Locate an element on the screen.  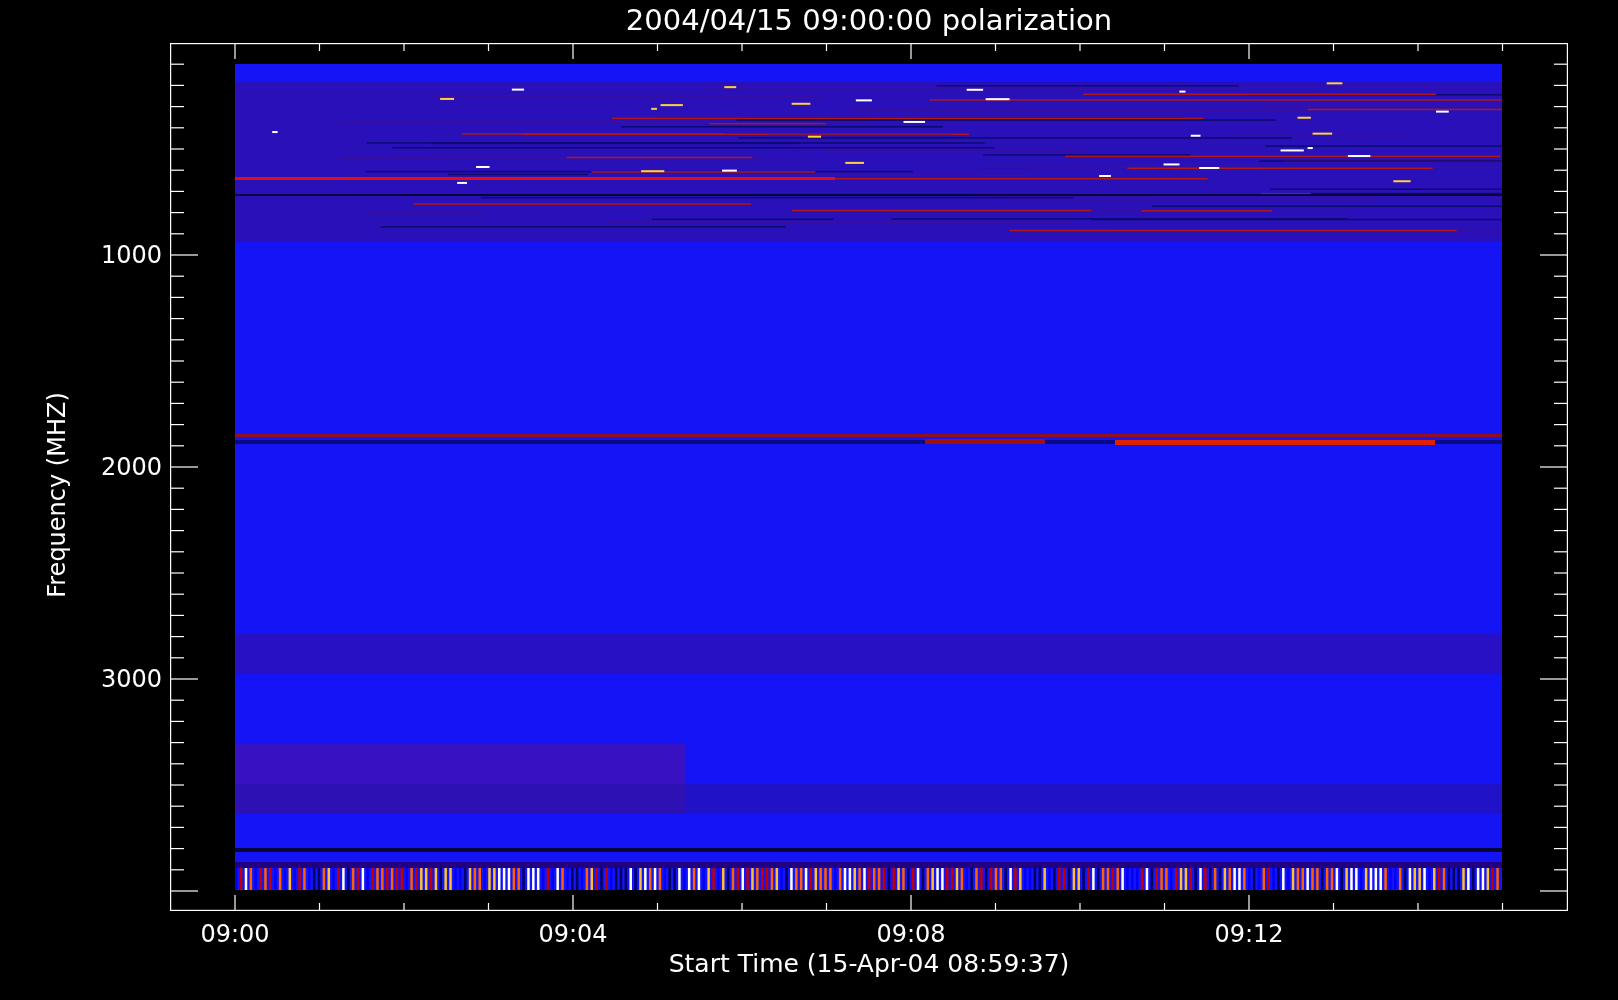
chart-title: 2004/04/15 09:00:00 polarization is located at coordinates (869, 20).